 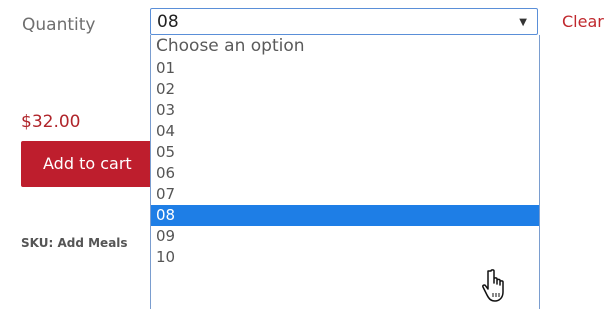 I want to click on dropdown-option: 09, so click(x=345, y=236).